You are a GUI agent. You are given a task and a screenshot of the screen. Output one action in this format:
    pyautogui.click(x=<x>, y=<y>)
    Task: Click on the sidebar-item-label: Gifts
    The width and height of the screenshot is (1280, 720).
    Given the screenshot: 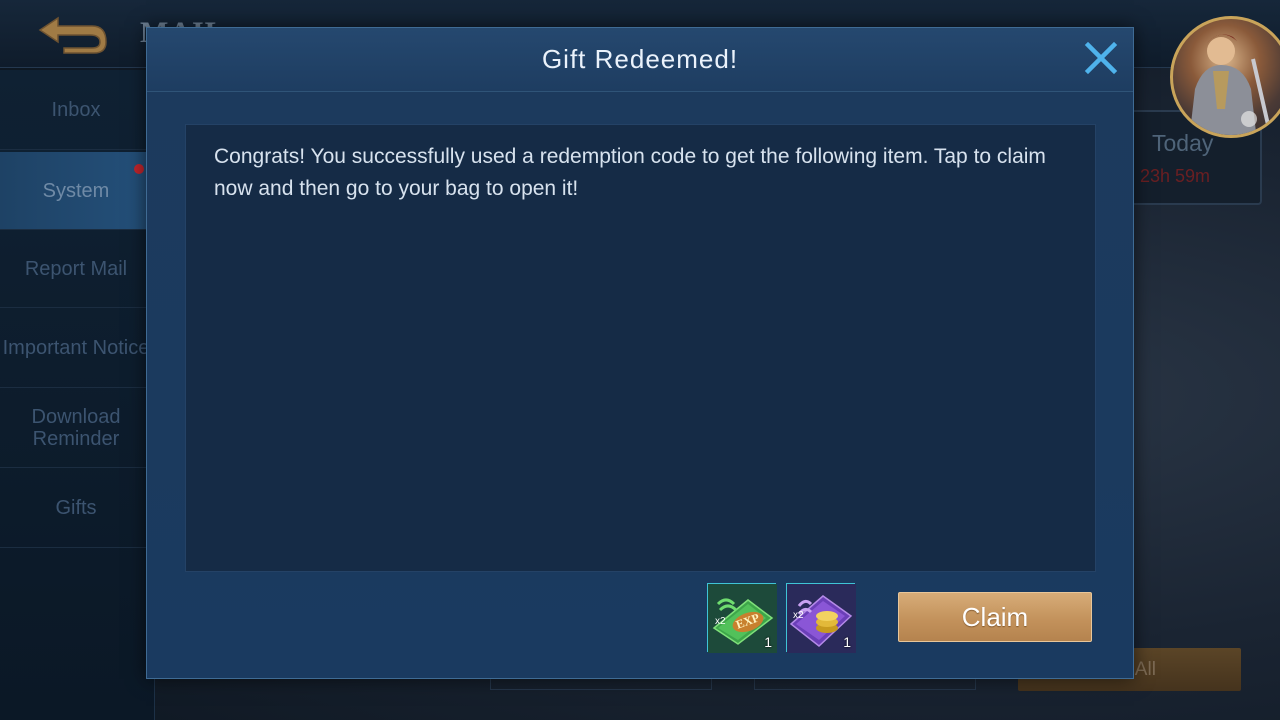 What is the action you would take?
    pyautogui.click(x=76, y=507)
    